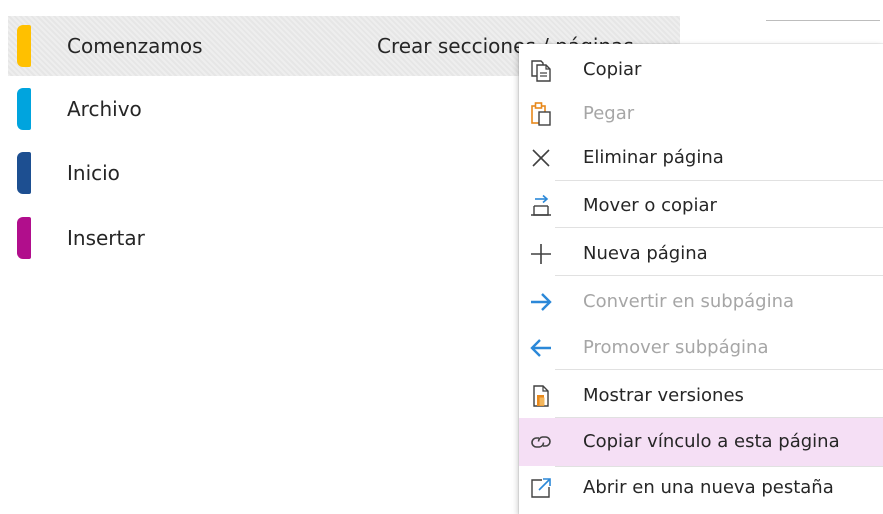 This screenshot has height=514, width=883. What do you see at coordinates (104, 109) in the screenshot?
I see `section-label: Archivo` at bounding box center [104, 109].